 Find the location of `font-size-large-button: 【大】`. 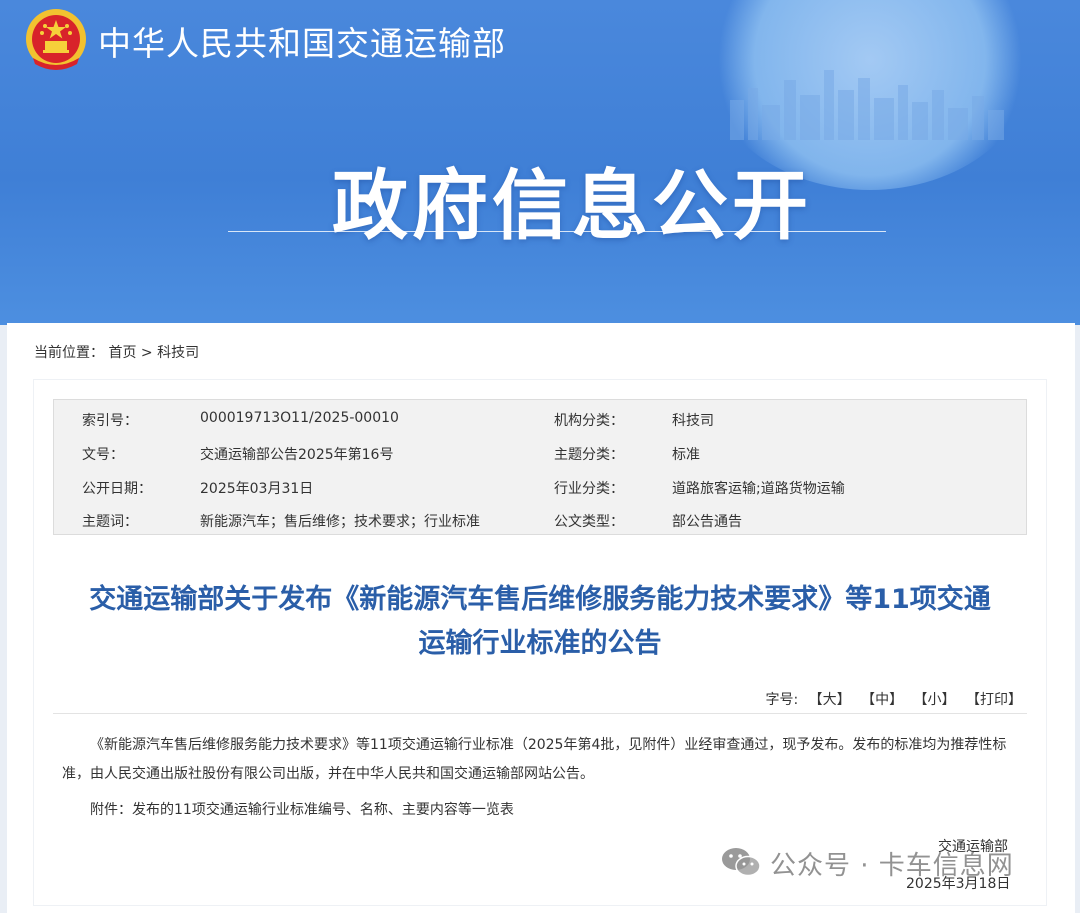

font-size-large-button: 【大】 is located at coordinates (830, 700).